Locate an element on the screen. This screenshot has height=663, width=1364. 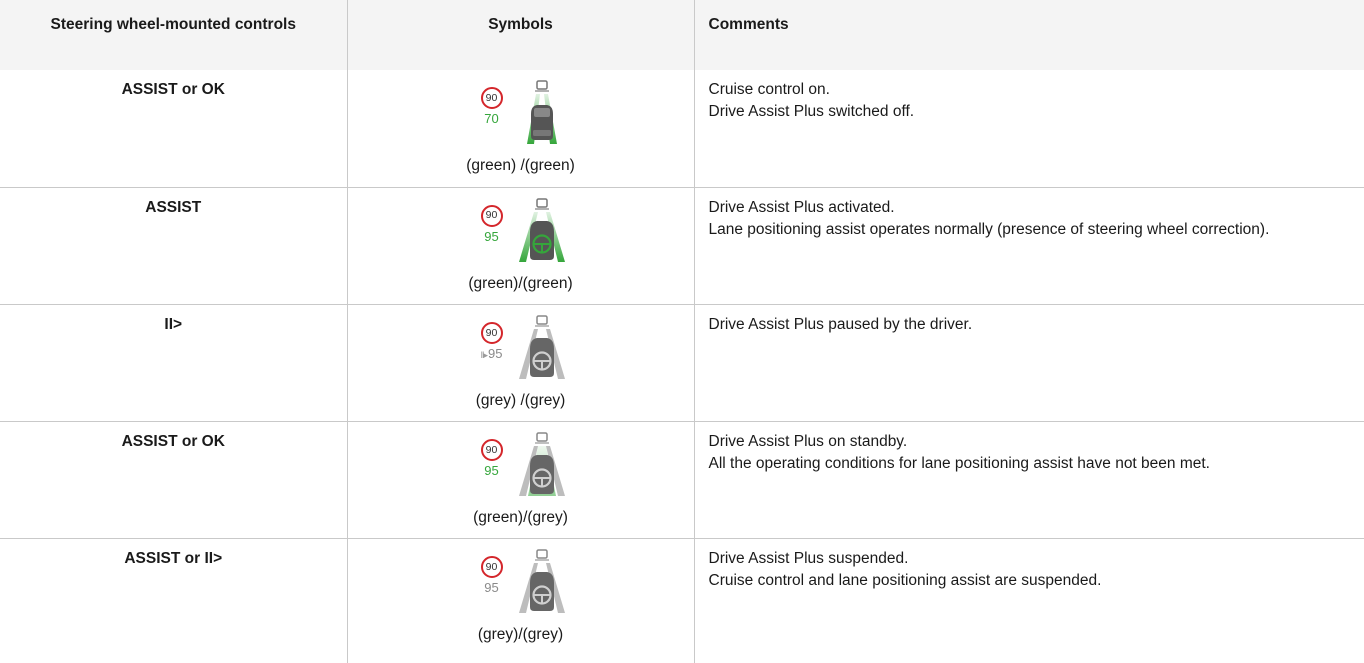
symbol-cell: 90 70 (green) /(green) is located at coordinates (520, 129).